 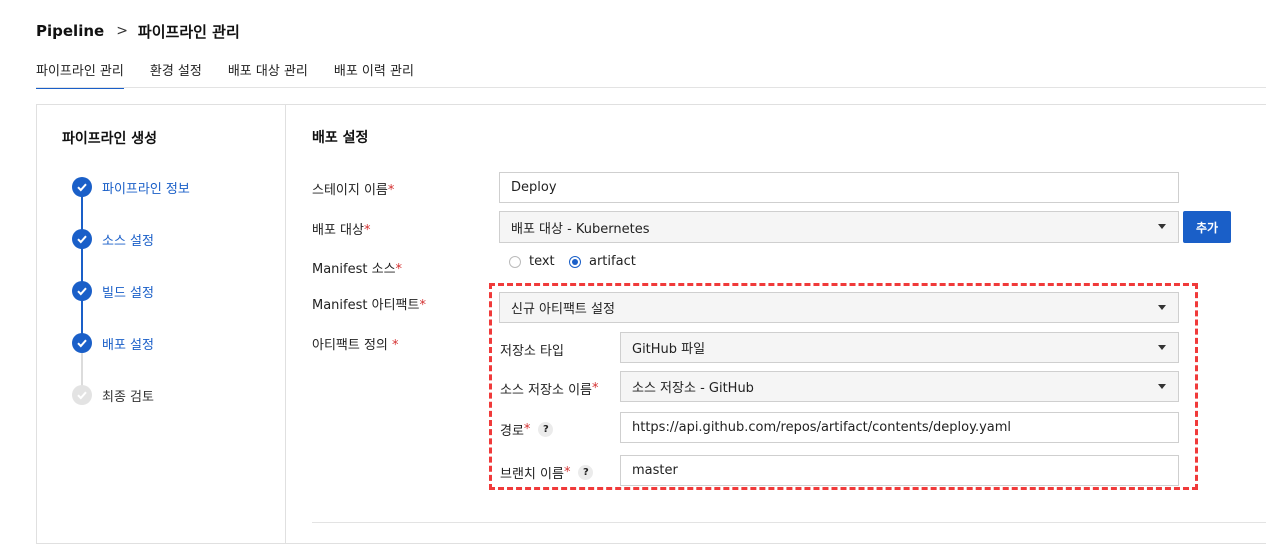 What do you see at coordinates (188, 31) in the screenshot?
I see `breadcrumb-current: 파이프라인 관리` at bounding box center [188, 31].